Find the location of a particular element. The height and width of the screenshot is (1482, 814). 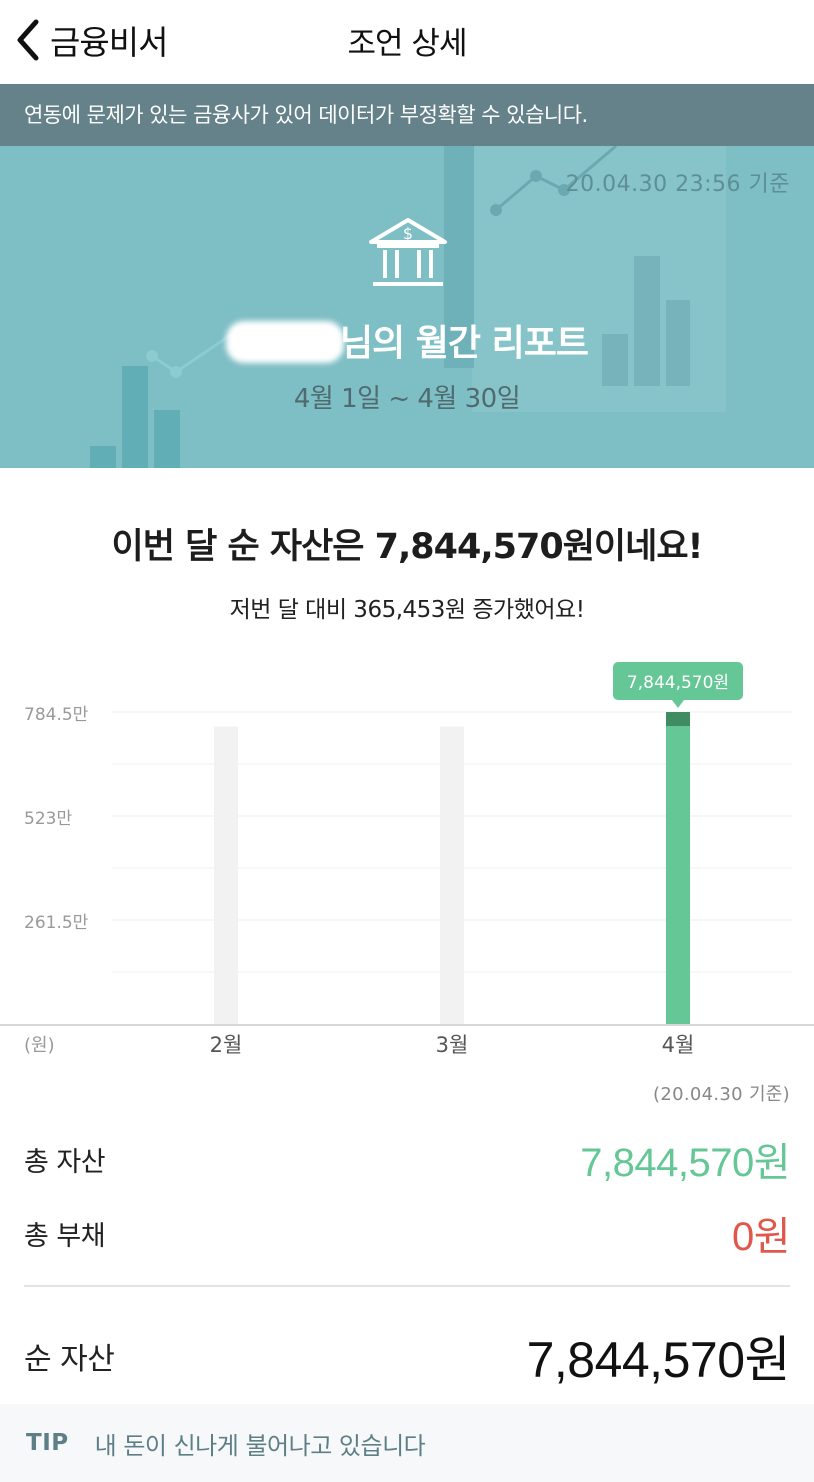

report-title-text: 님의 월간 리포트 is located at coordinates (464, 343).